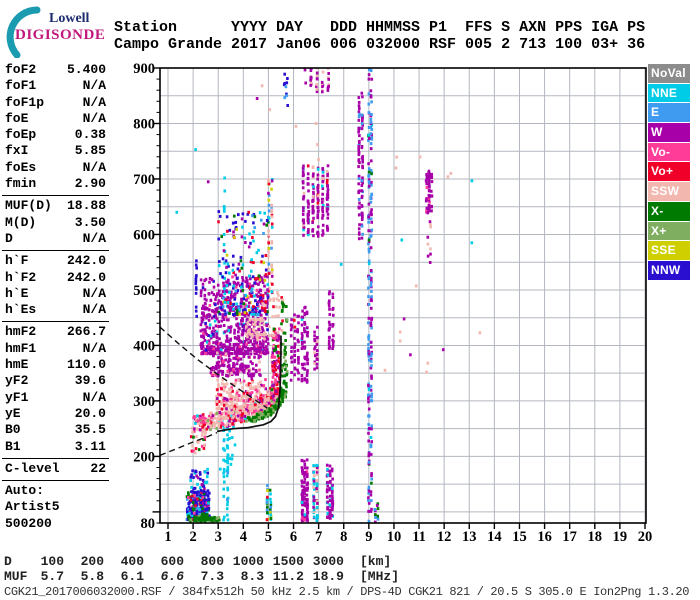 The width and height of the screenshot is (700, 600). I want to click on x-tick-label: 9, so click(368, 537).